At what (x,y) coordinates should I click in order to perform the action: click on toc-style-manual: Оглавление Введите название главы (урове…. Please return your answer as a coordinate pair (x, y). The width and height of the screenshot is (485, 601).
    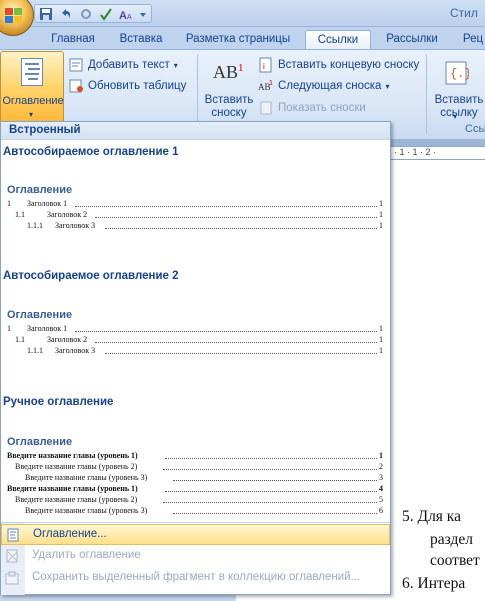
    Looking at the image, I should click on (194, 468).